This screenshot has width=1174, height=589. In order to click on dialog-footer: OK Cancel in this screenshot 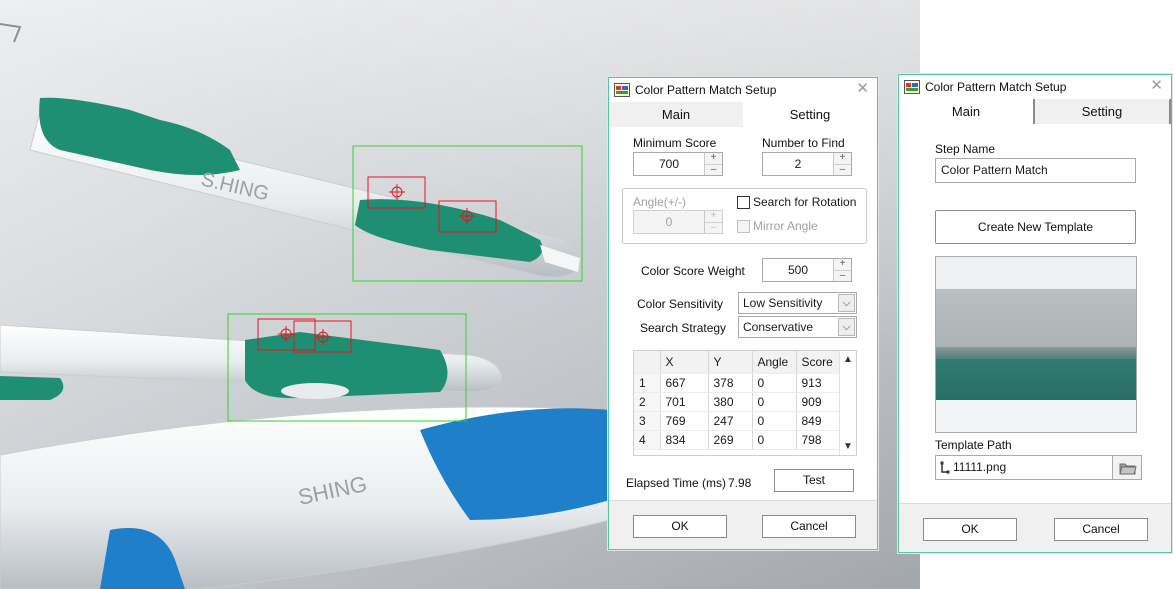, I will do `click(743, 524)`.